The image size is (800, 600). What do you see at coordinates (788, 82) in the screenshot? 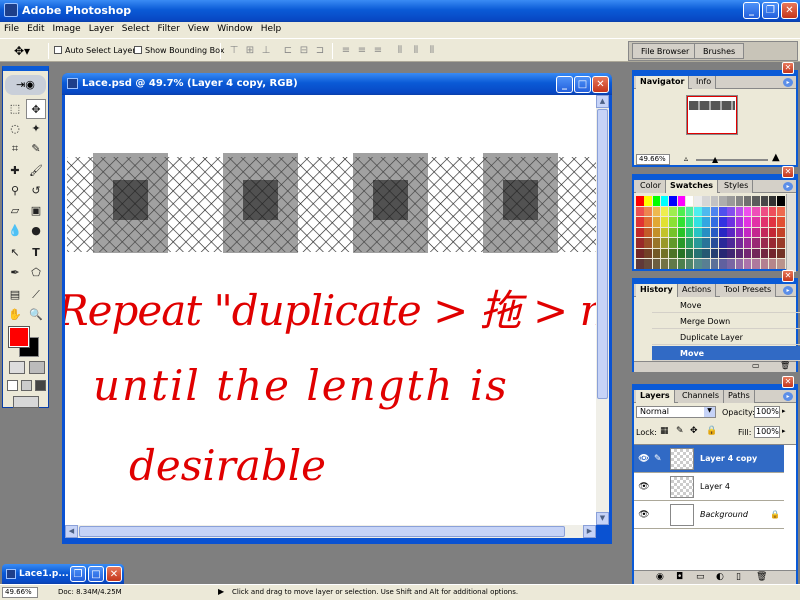
I see `navigator-menu-icon: ▸` at bounding box center [788, 82].